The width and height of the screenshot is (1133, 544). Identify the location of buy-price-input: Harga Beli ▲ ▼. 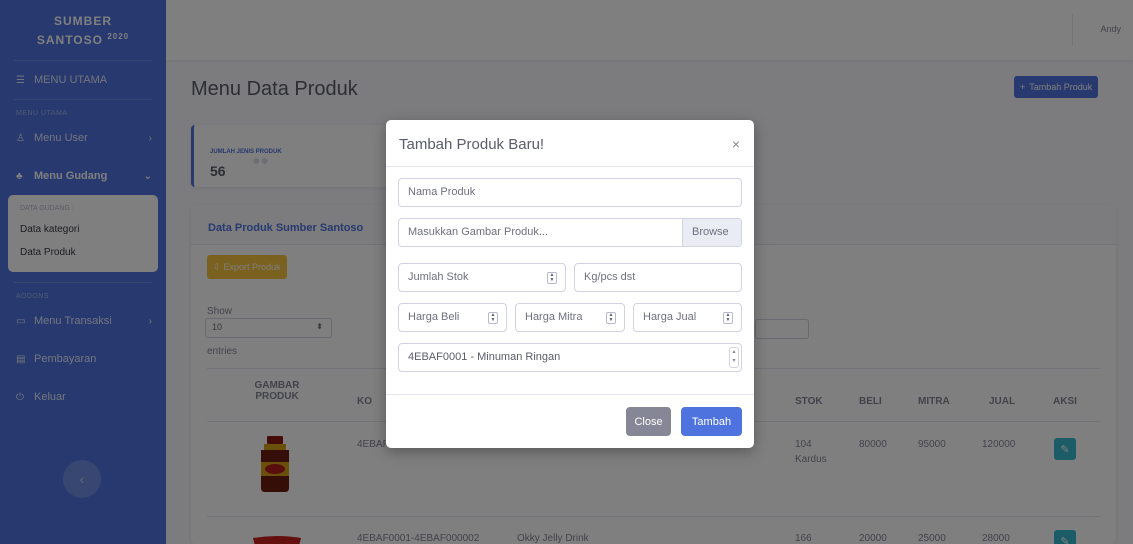
(452, 317).